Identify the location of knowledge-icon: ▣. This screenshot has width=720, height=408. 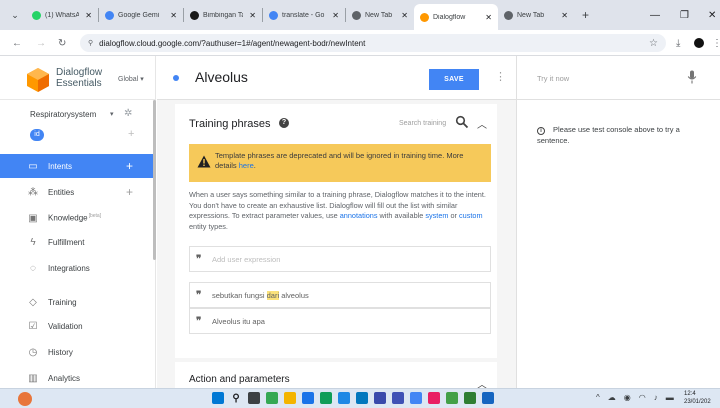
(33, 218).